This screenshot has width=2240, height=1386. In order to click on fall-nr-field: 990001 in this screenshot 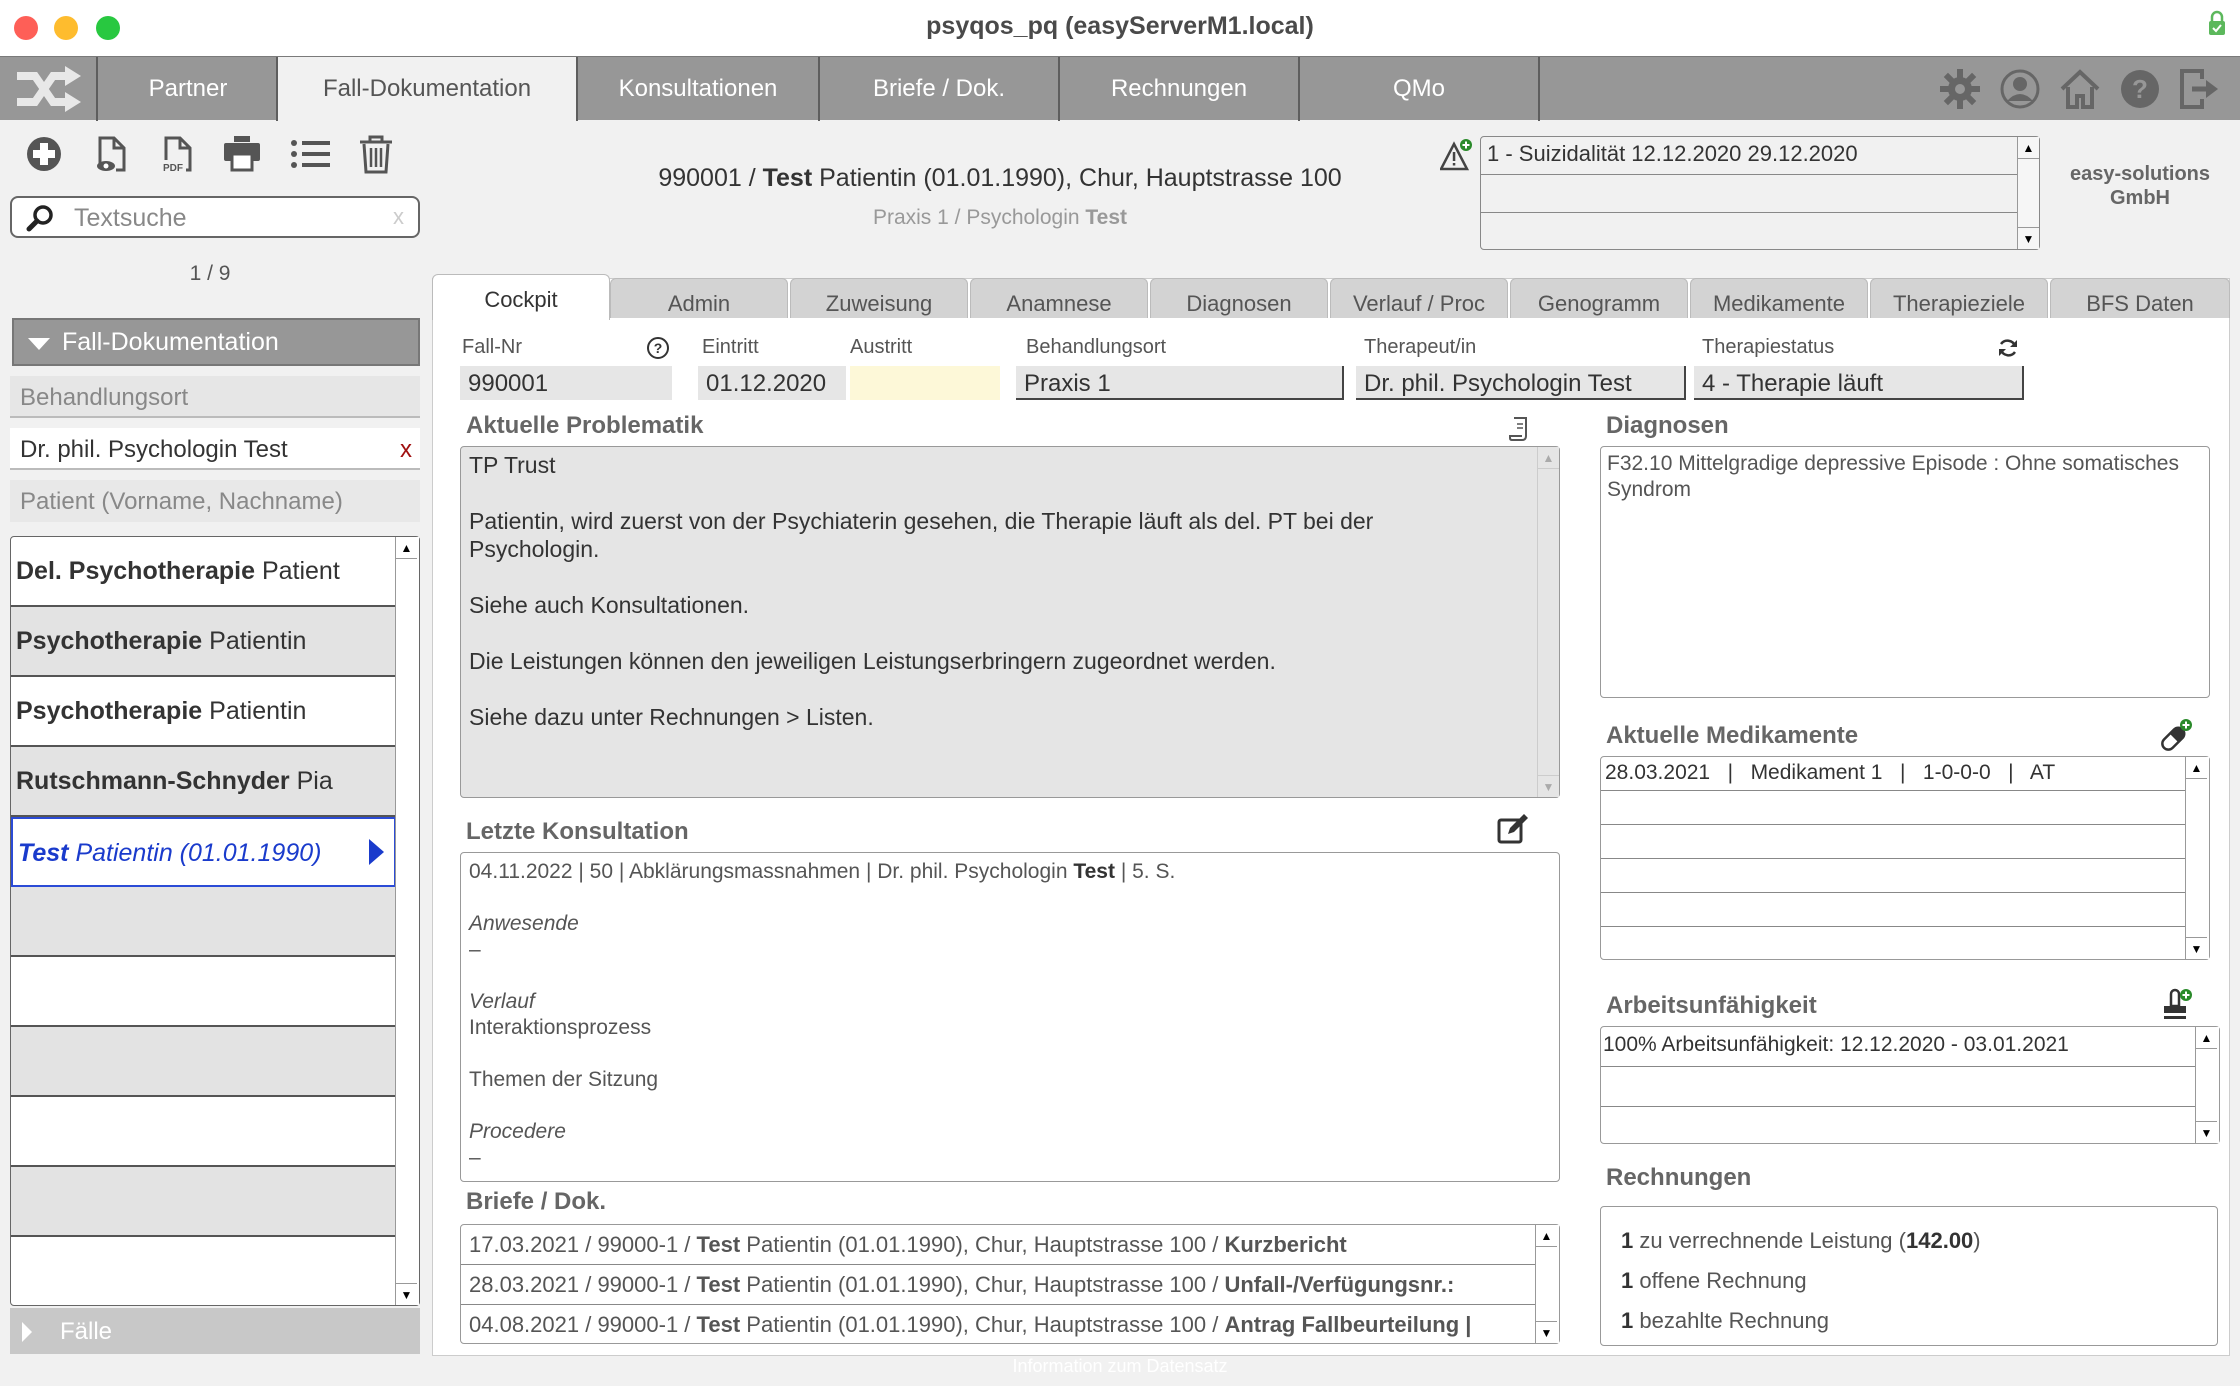, I will do `click(566, 383)`.